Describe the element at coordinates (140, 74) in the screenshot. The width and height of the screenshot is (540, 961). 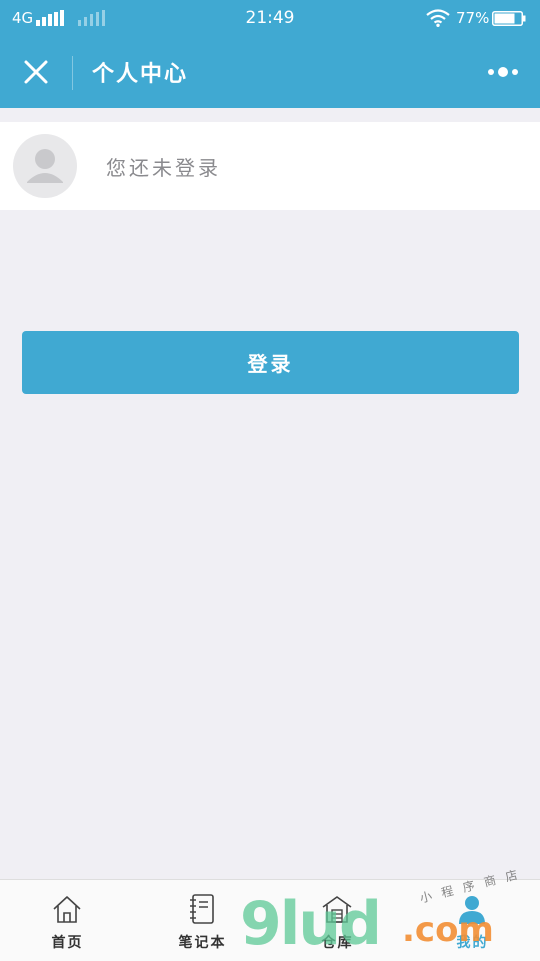
I see `page-title: 个人中心` at that location.